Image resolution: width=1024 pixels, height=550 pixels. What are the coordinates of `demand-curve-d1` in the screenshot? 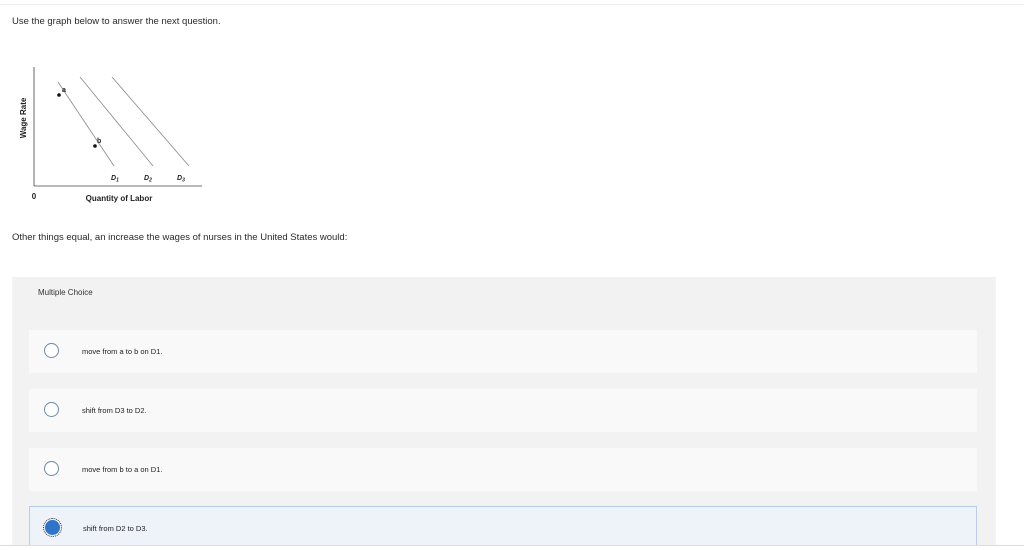 It's located at (86, 124).